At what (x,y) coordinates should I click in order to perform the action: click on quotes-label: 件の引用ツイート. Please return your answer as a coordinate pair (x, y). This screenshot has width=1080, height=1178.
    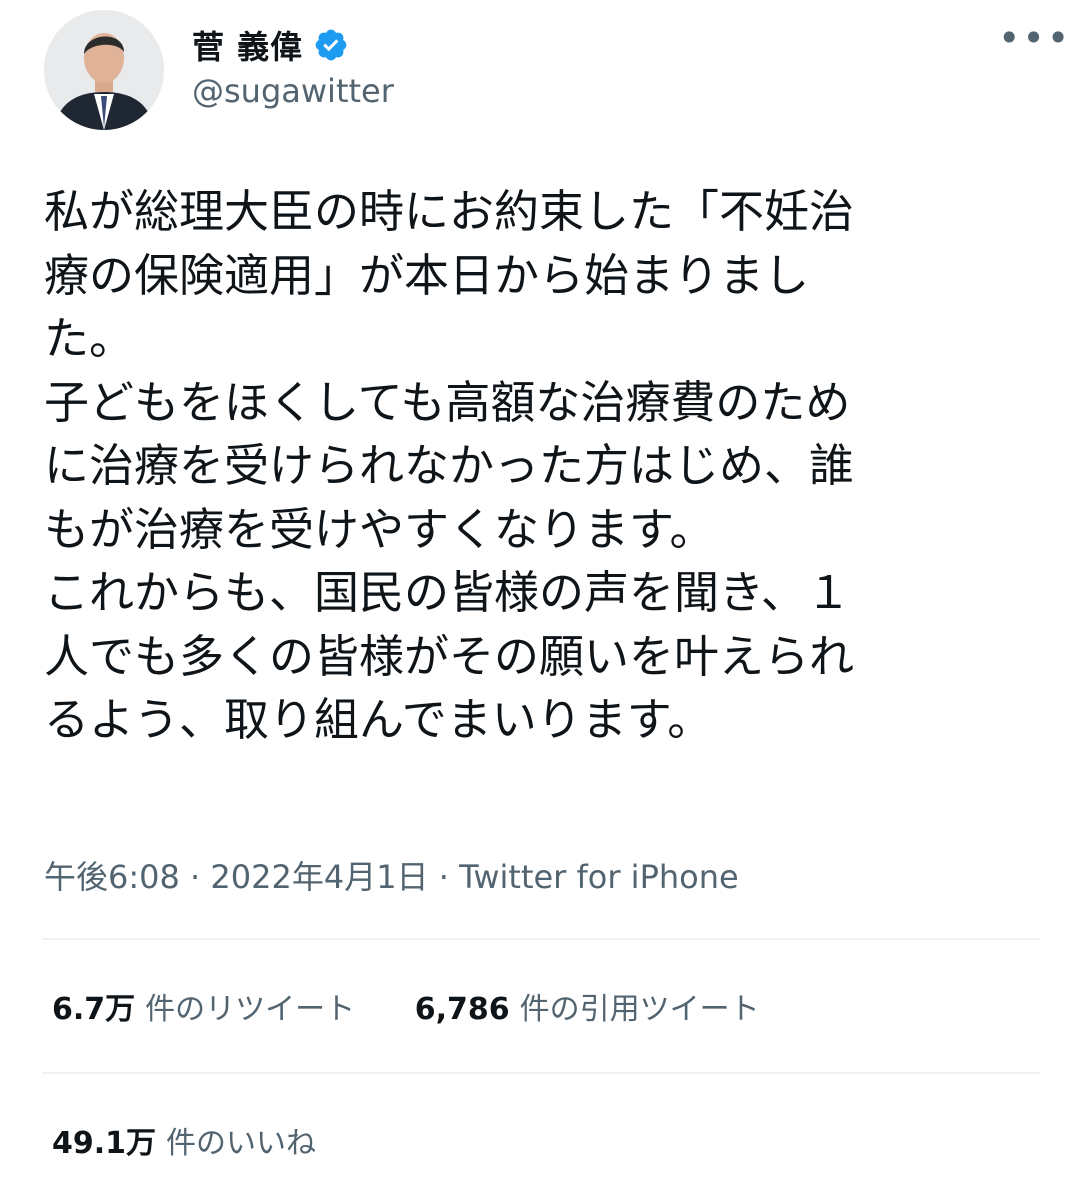
    Looking at the image, I should click on (639, 1009).